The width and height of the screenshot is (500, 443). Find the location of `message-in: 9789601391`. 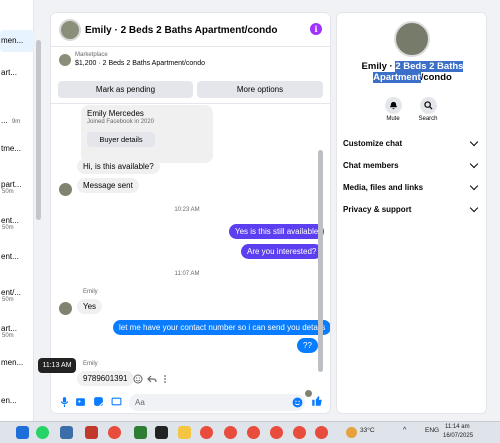

message-in: 9789601391 is located at coordinates (105, 378).